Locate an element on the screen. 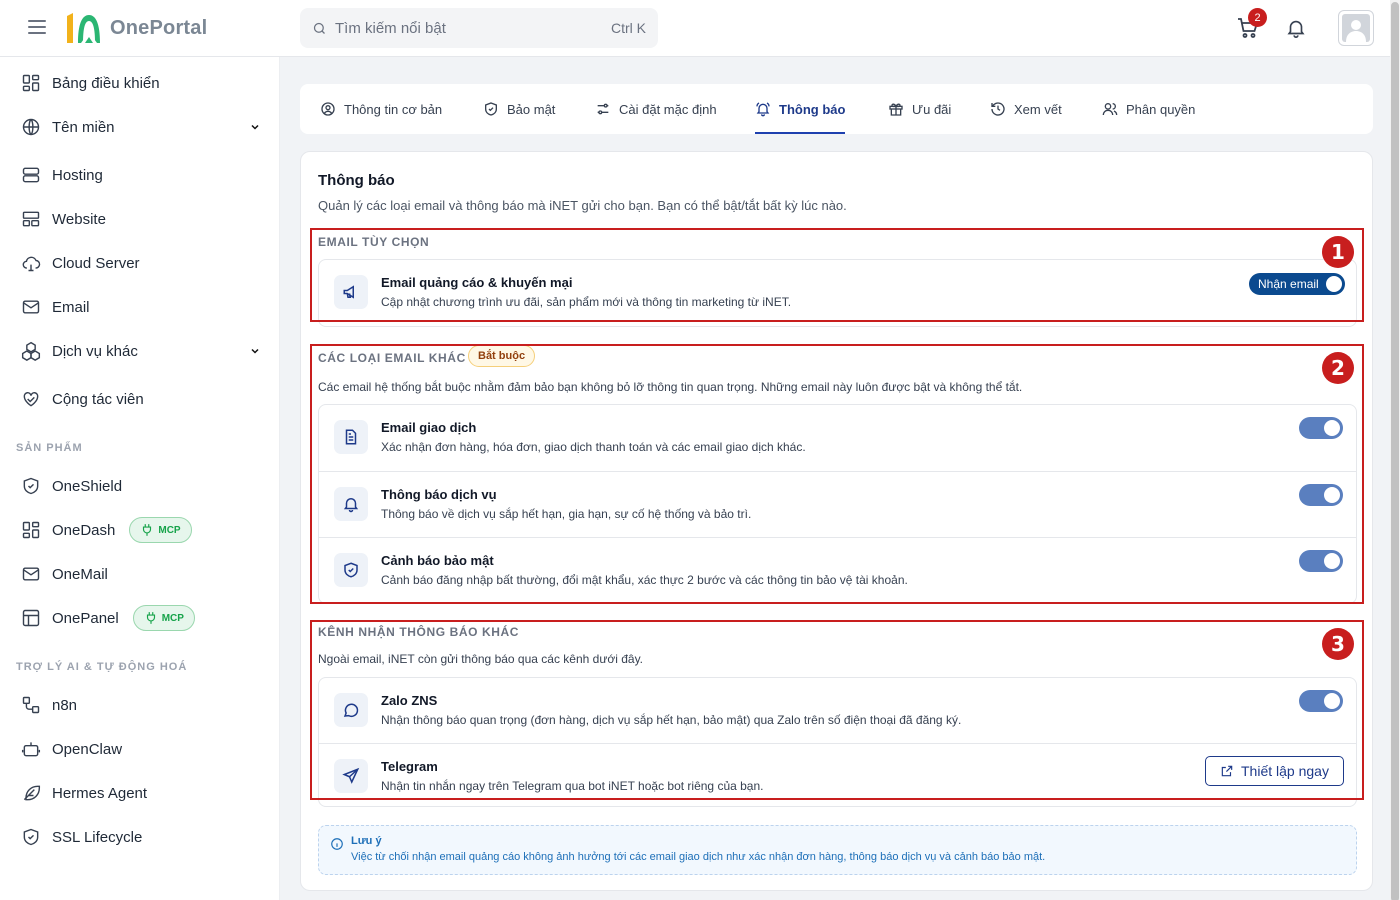 The width and height of the screenshot is (1400, 900). bell-ring-icon is located at coordinates (763, 109).